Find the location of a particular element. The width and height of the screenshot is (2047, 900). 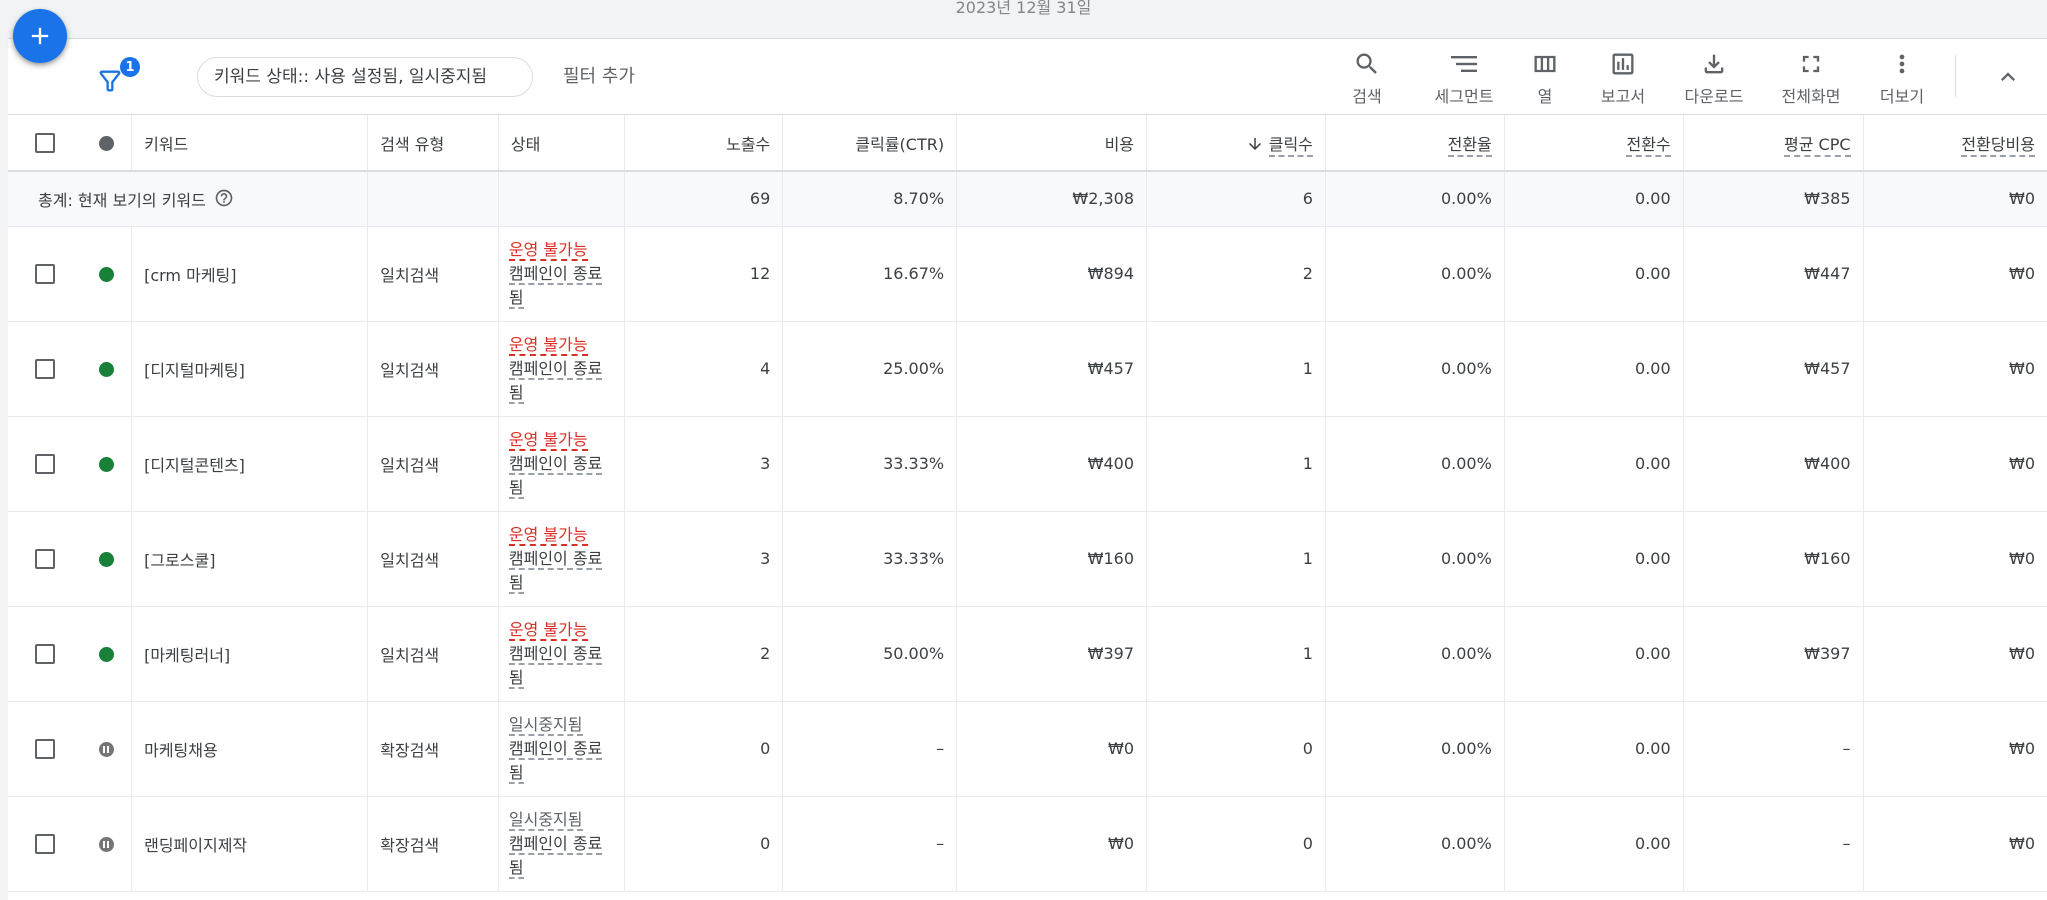

add-filter-button: 필터 추가 is located at coordinates (599, 77).